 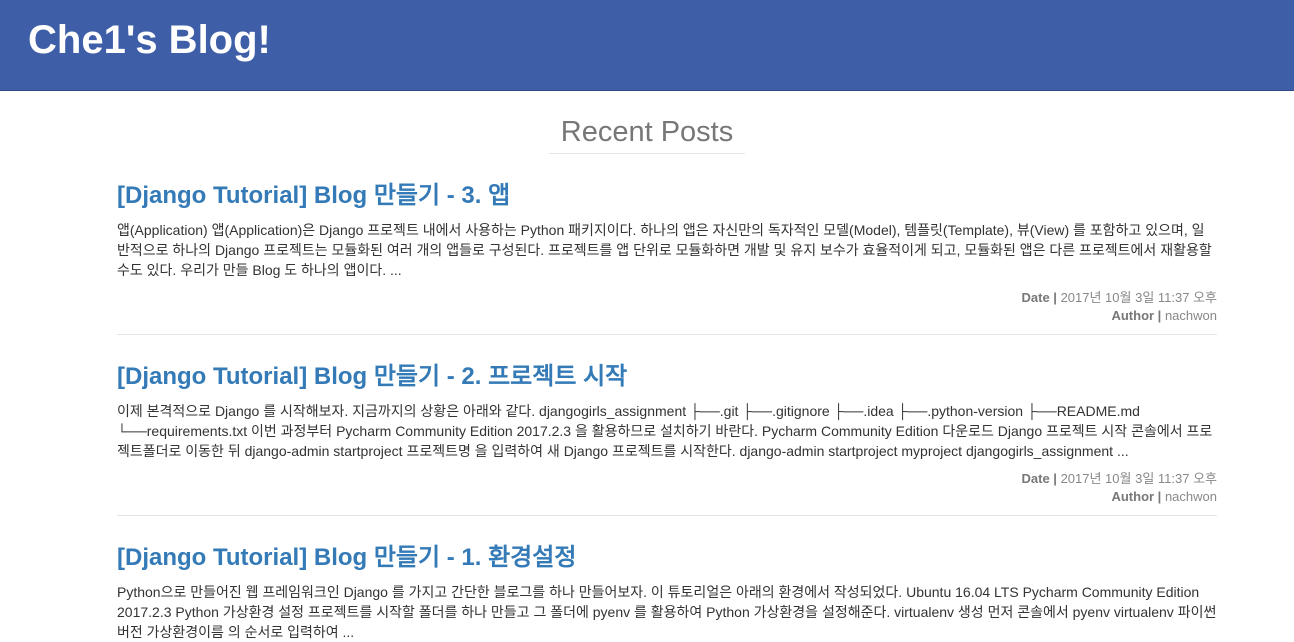 What do you see at coordinates (667, 196) in the screenshot?
I see `post-title-link: [Django Tutorial] Blog 만들기 - 3. 앱` at bounding box center [667, 196].